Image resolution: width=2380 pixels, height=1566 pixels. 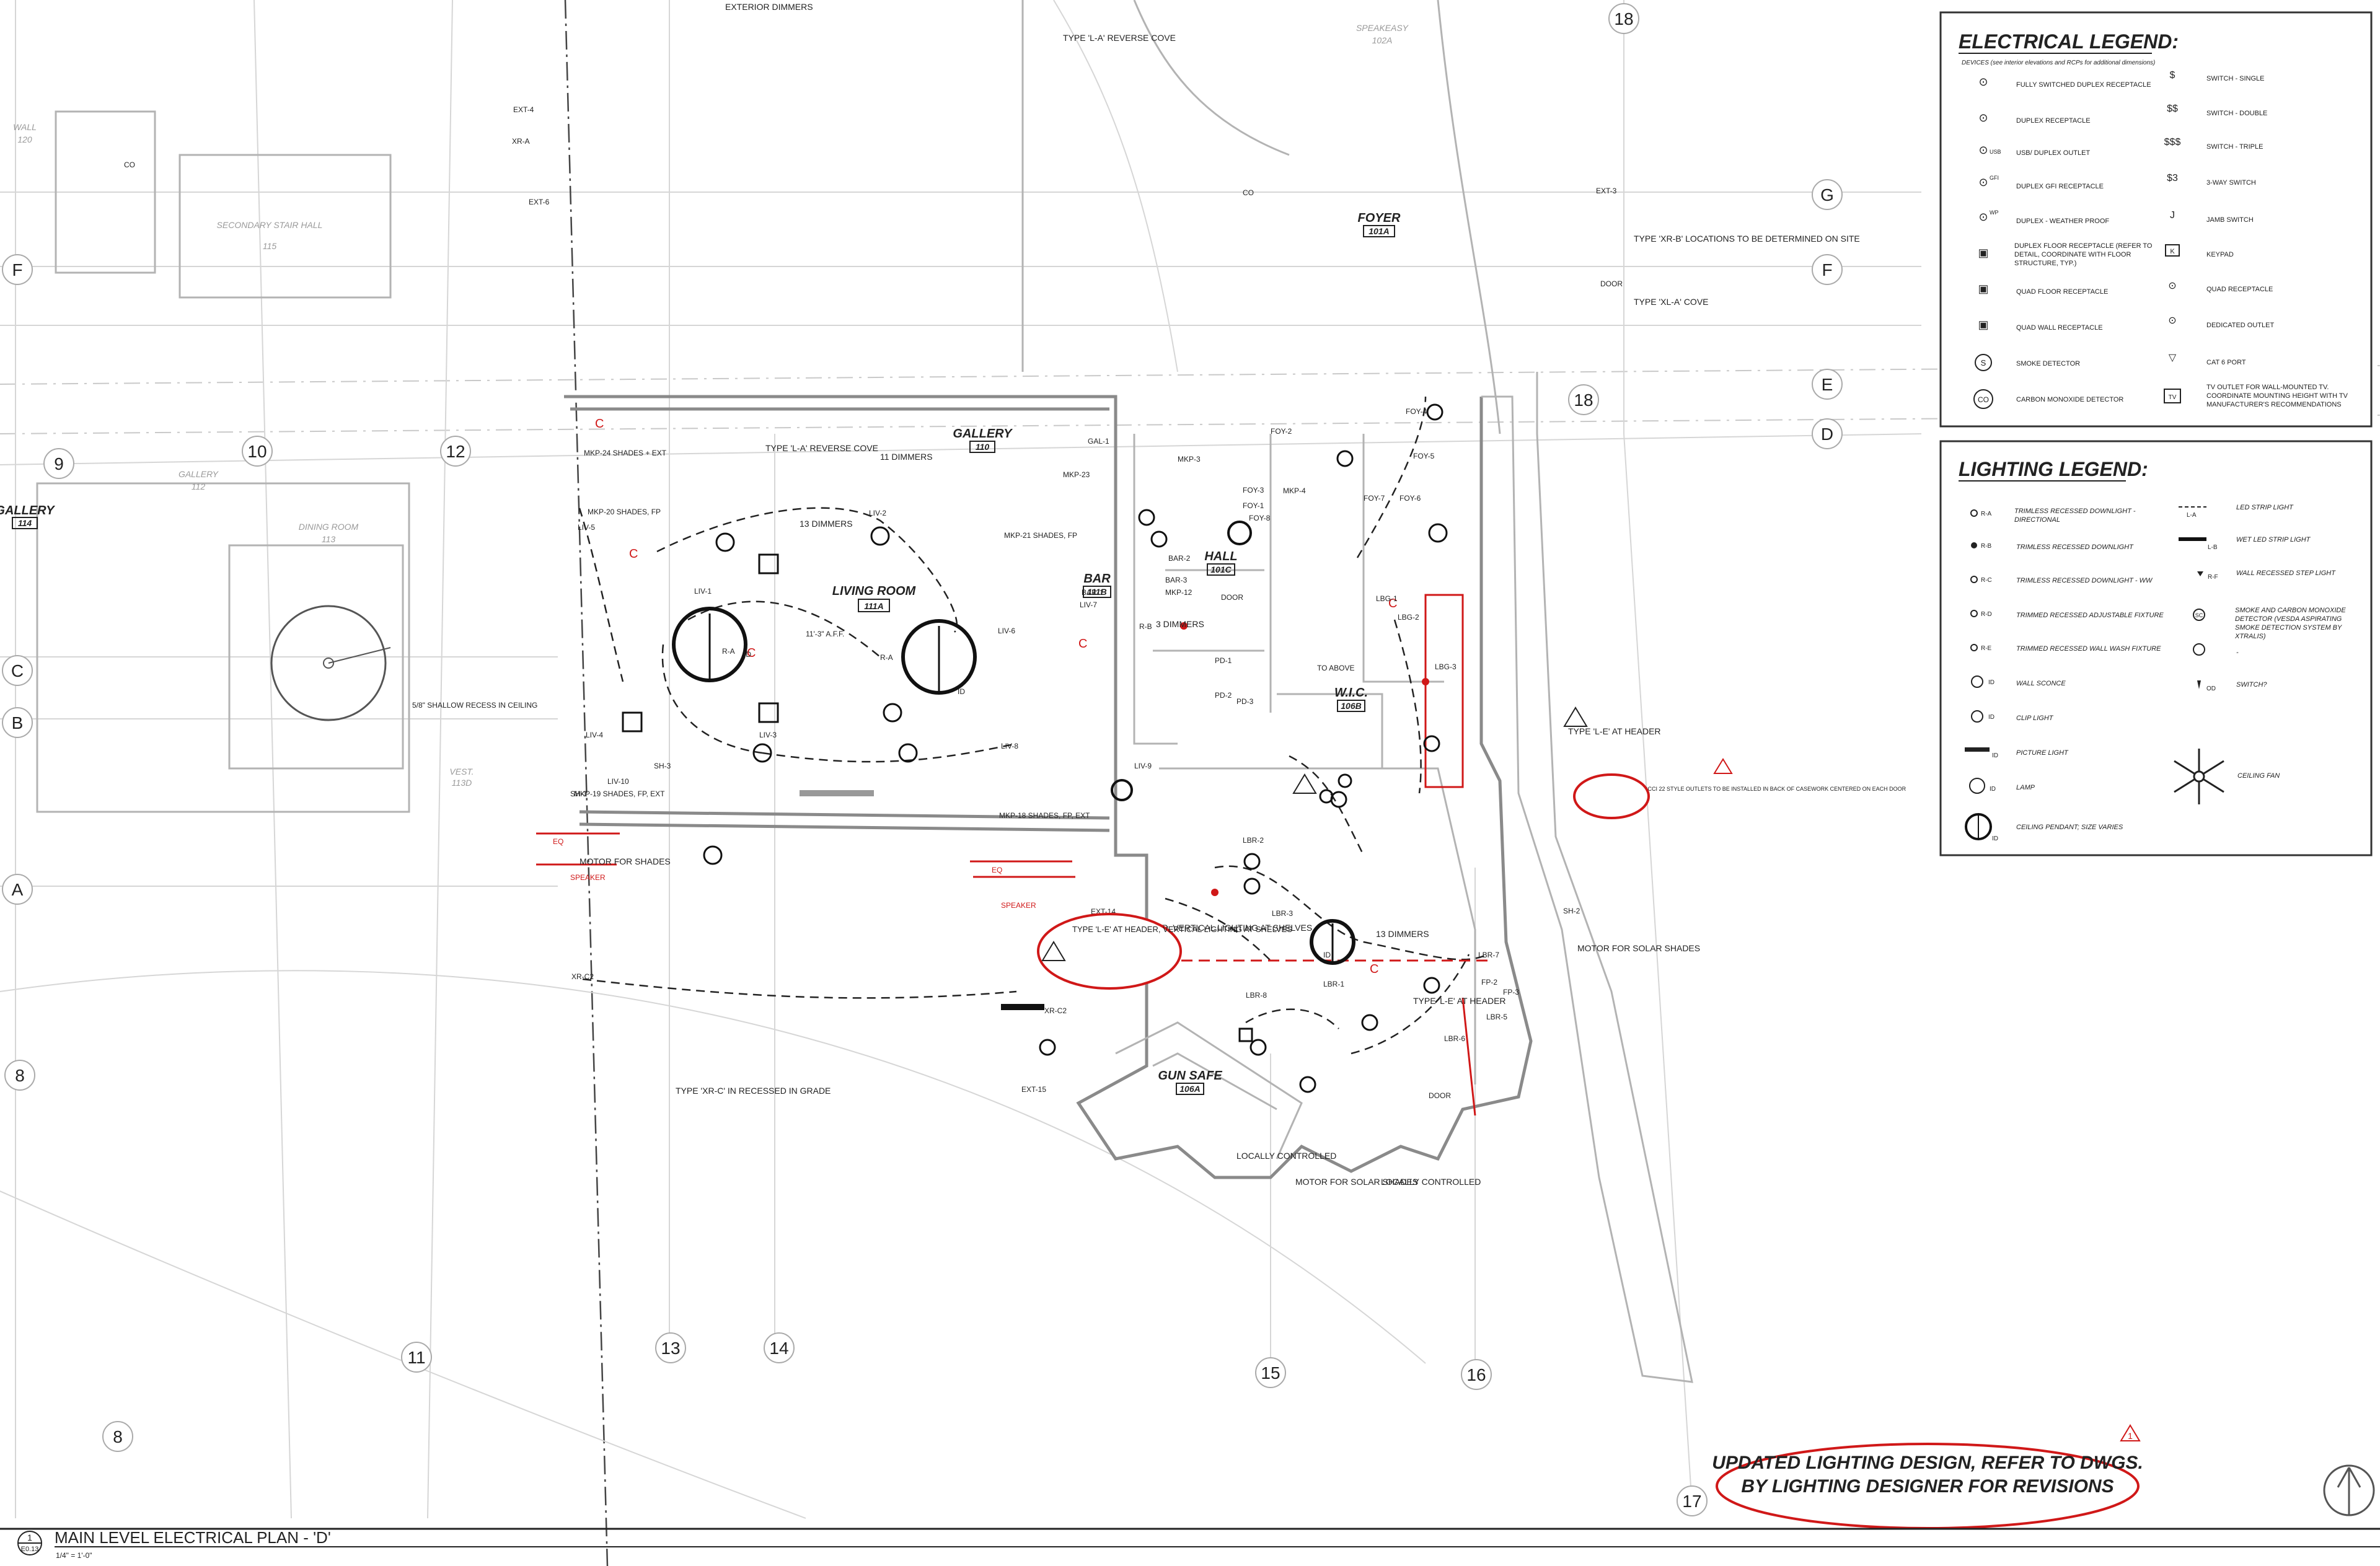 What do you see at coordinates (416, 1357) in the screenshot?
I see `svg-text: 11` at bounding box center [416, 1357].